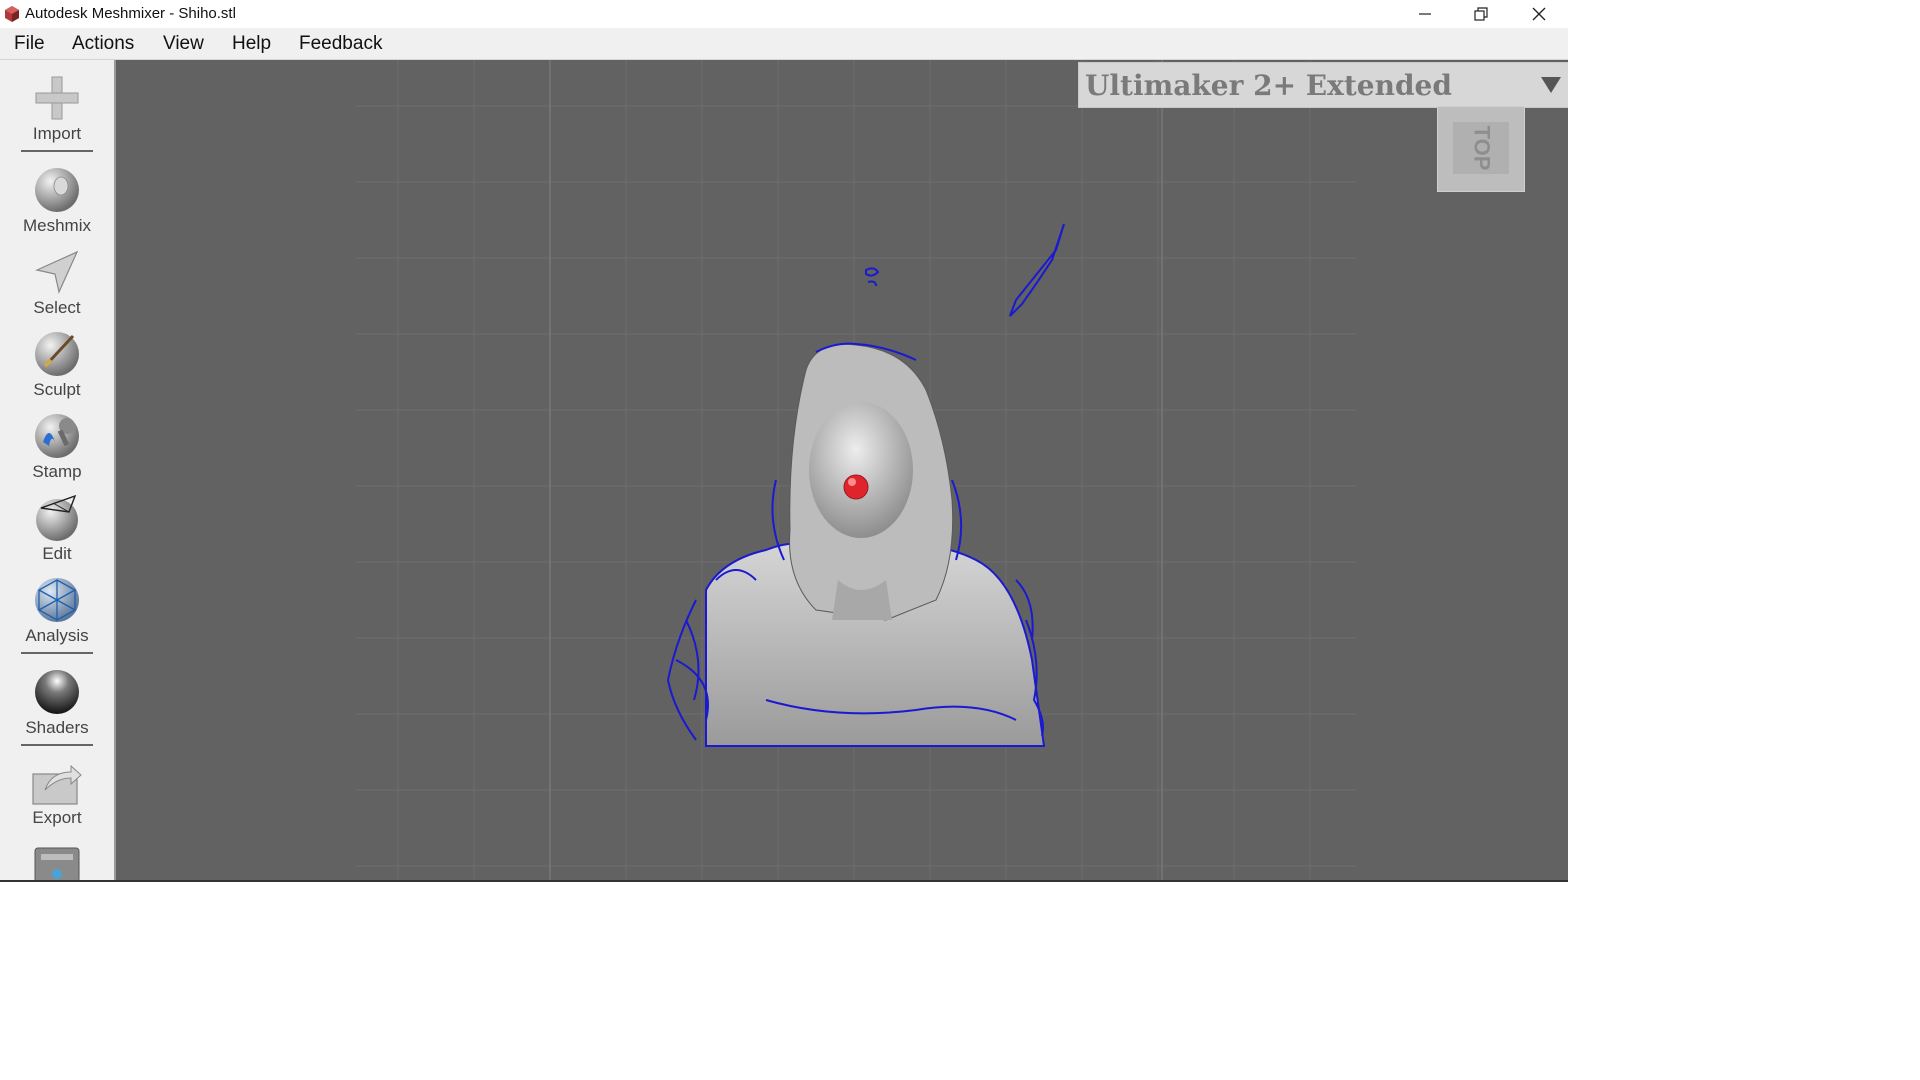  I want to click on analysis-label: Analysis, so click(57, 635).